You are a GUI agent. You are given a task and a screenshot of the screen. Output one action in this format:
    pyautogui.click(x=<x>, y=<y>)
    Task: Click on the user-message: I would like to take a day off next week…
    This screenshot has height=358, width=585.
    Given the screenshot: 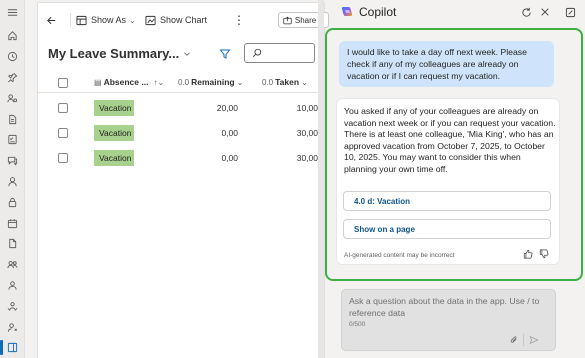 What is the action you would take?
    pyautogui.click(x=446, y=64)
    